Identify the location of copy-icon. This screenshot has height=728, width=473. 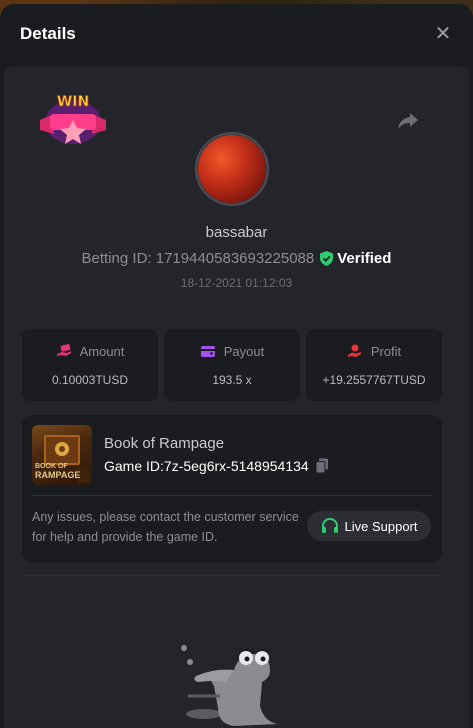
(322, 466).